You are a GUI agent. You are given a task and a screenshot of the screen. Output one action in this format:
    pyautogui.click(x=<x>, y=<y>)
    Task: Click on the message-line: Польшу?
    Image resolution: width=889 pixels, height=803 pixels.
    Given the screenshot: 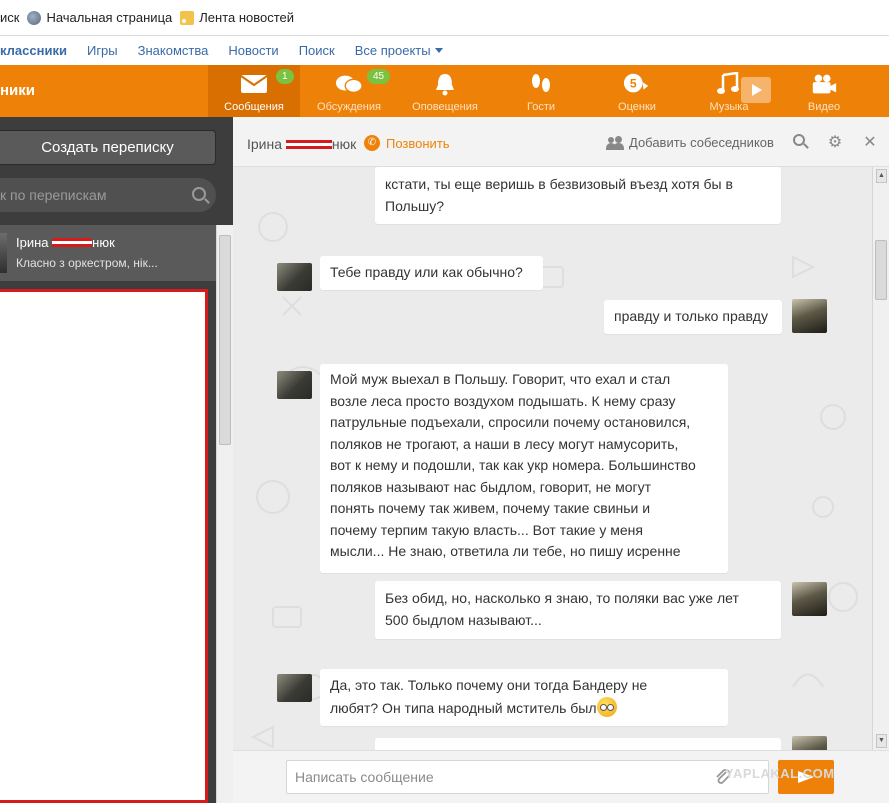 What is the action you would take?
    pyautogui.click(x=415, y=205)
    